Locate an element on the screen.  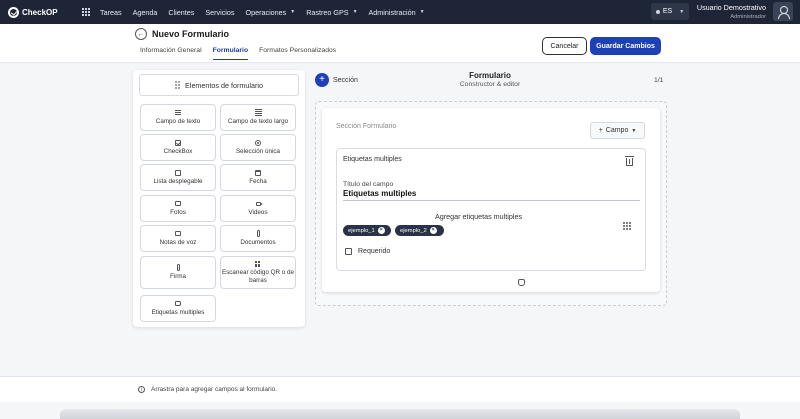
tag-chip: ejemplo_2 × is located at coordinates (419, 230).